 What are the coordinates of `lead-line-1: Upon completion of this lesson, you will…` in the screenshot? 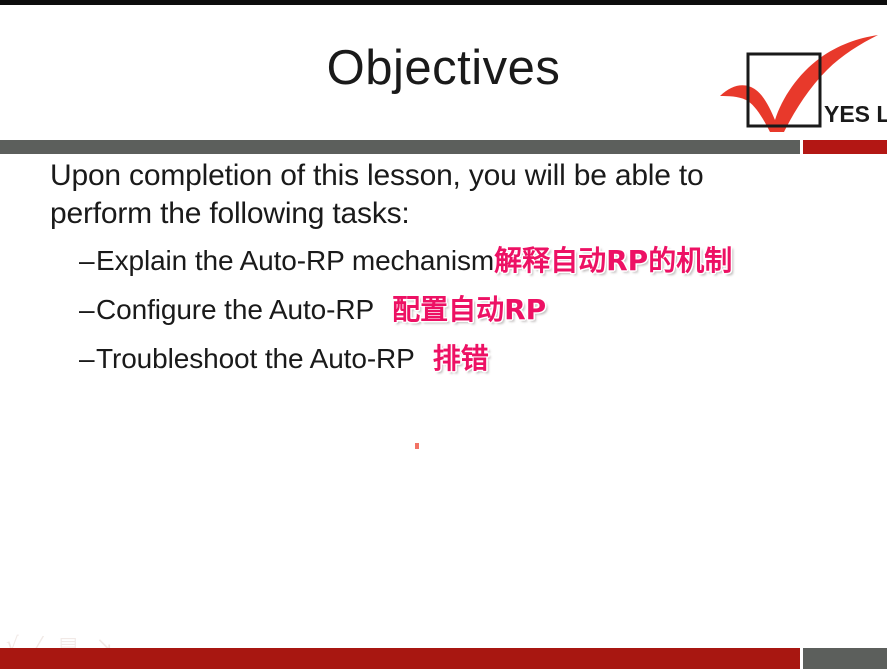 It's located at (377, 175).